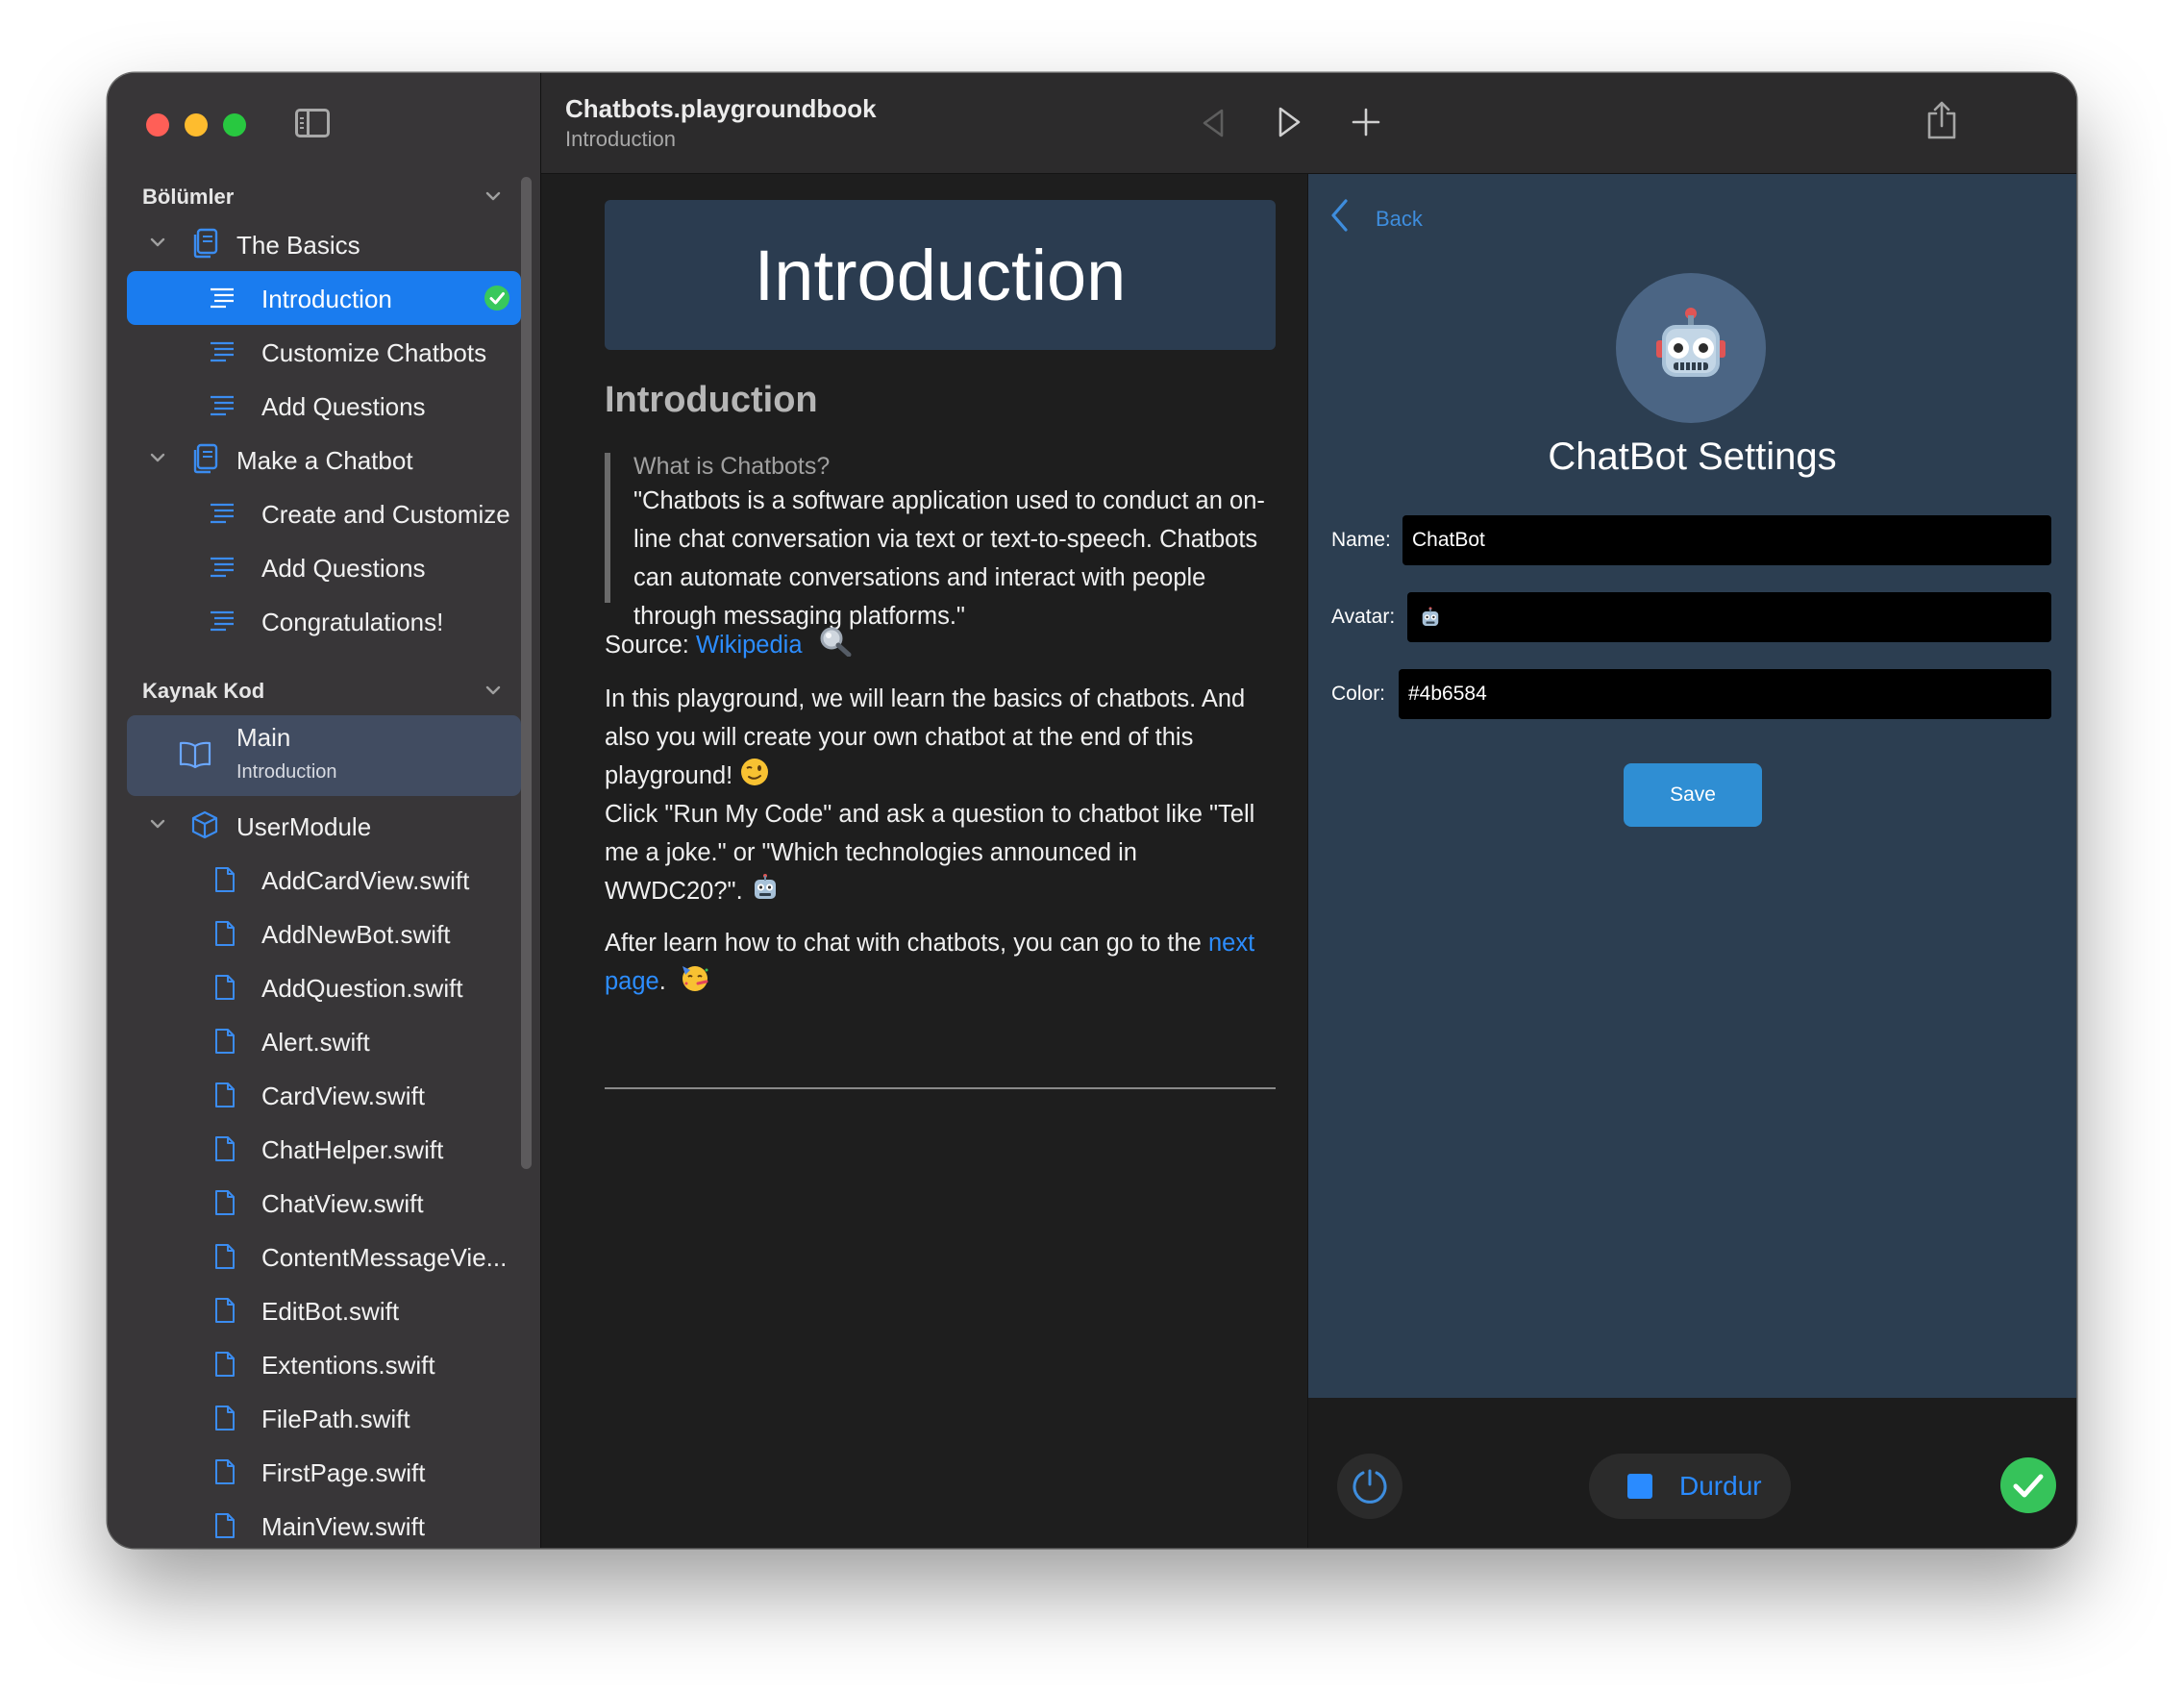 The height and width of the screenshot is (1692, 2184). Describe the element at coordinates (941, 645) in the screenshot. I see `source-line: Source: Wikipedia` at that location.